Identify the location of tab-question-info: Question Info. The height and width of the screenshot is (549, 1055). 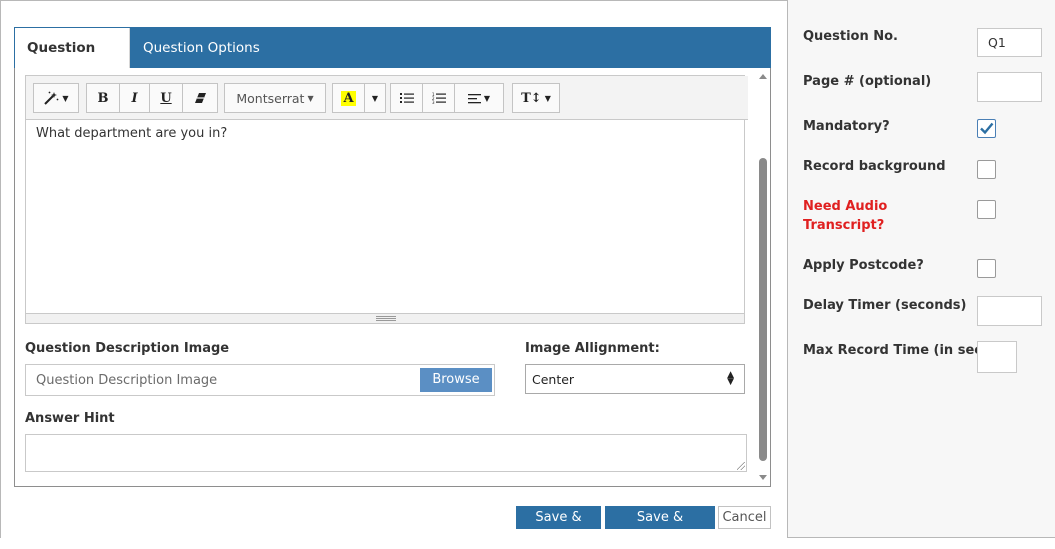
(72, 62).